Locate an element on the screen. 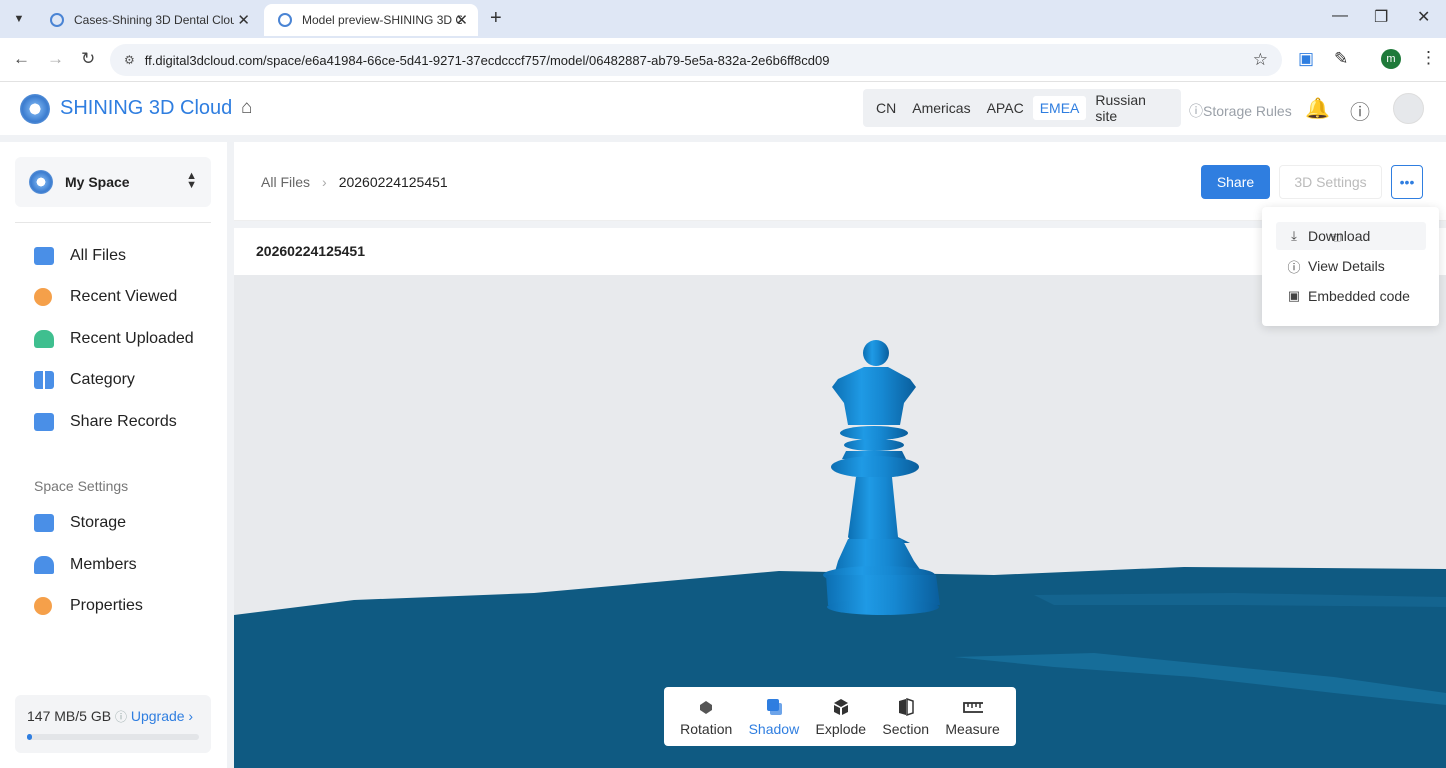  region-russian-site: Russian site is located at coordinates (1130, 108).